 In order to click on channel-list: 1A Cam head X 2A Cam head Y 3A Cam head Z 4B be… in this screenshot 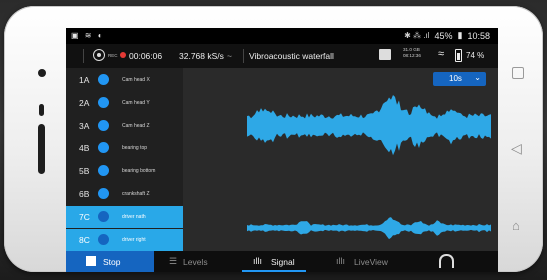, I will do `click(124, 159)`.